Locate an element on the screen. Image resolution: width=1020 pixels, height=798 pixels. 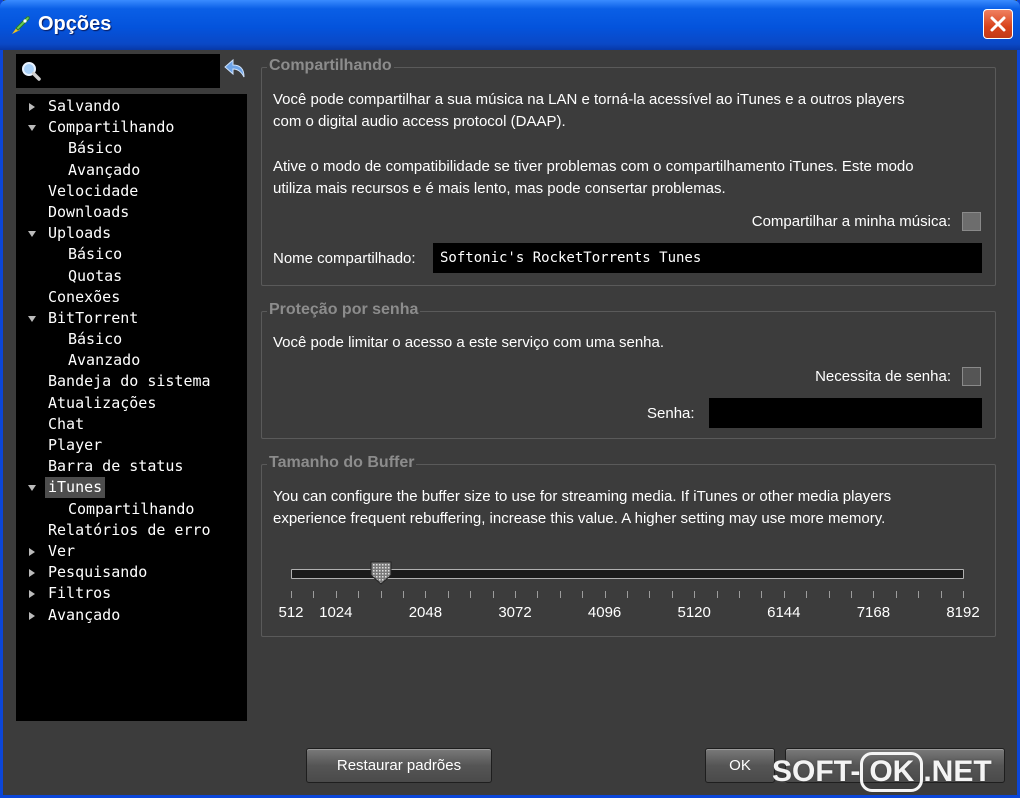
tree-item: Atualizações is located at coordinates (131, 403).